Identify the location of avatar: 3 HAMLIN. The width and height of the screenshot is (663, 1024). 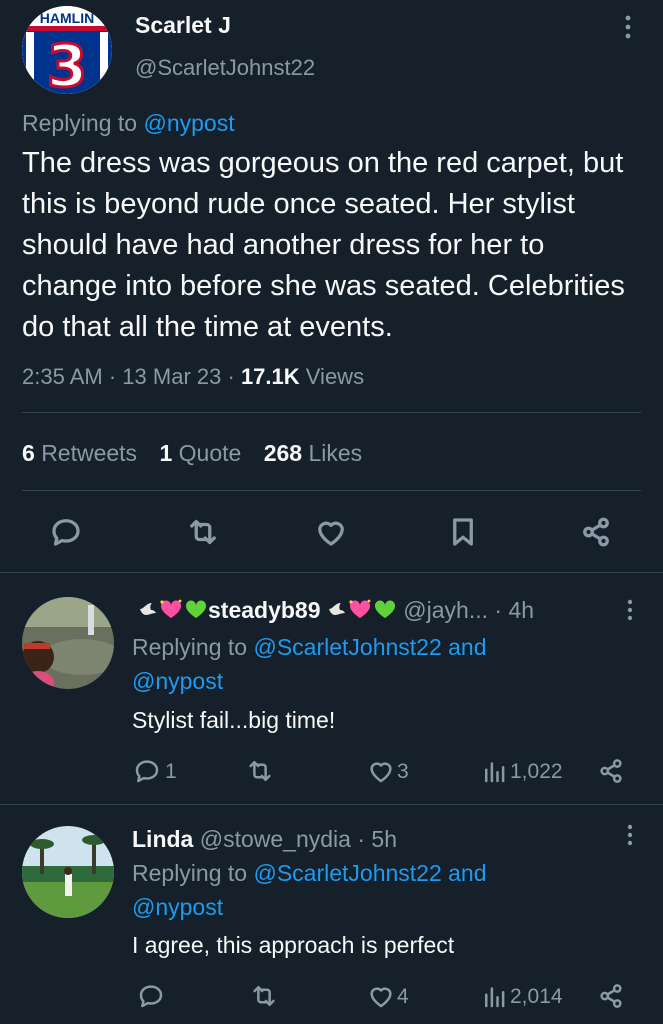
(67, 50).